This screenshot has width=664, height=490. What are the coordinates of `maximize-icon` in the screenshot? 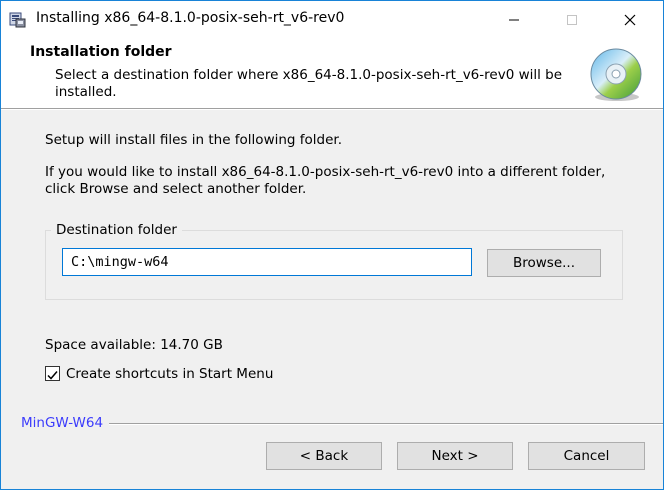 It's located at (572, 20).